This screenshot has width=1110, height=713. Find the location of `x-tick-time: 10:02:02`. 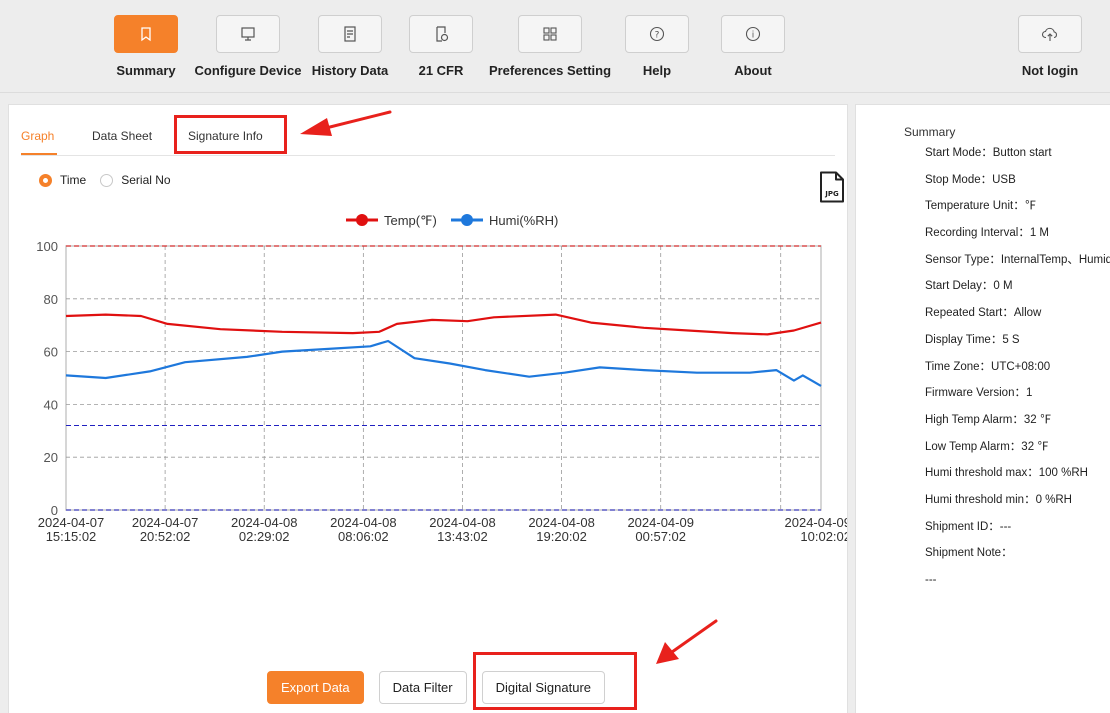

x-tick-time: 10:02:02 is located at coordinates (823, 536).